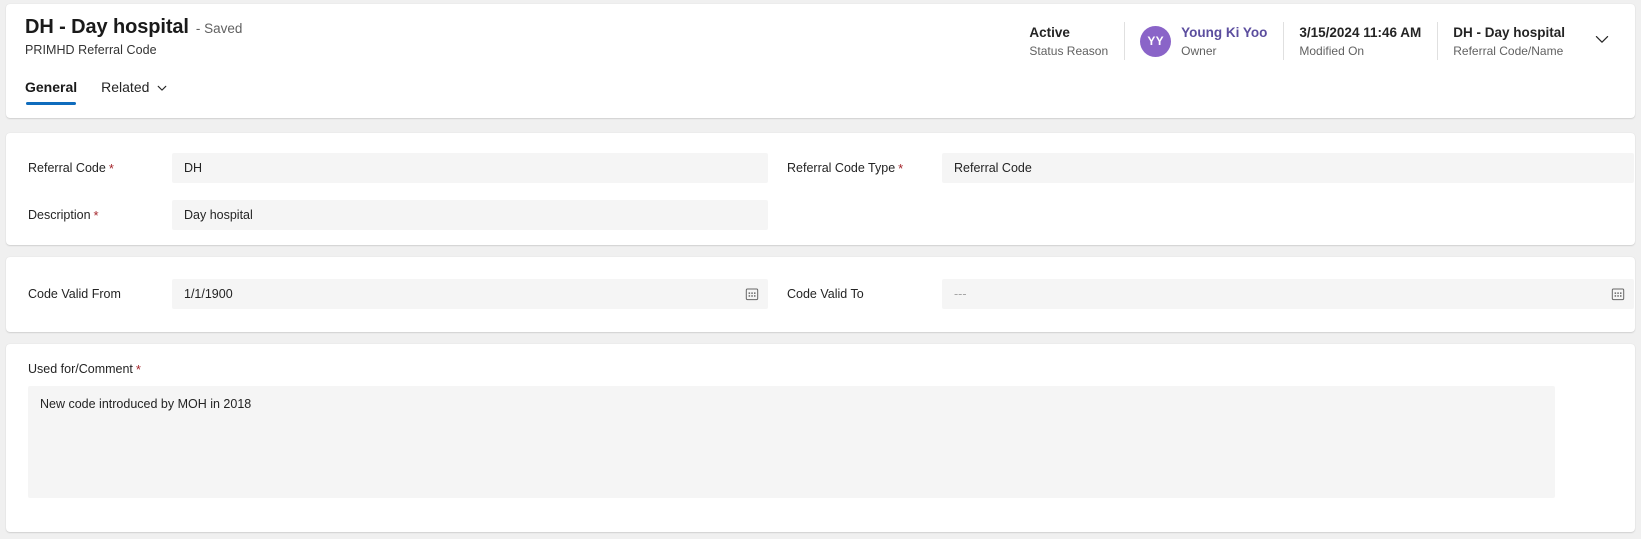 Image resolution: width=1641 pixels, height=539 pixels. What do you see at coordinates (1360, 41) in the screenshot?
I see `meta-modified-on: 3/15/2024 11:46 AM Modified On` at bounding box center [1360, 41].